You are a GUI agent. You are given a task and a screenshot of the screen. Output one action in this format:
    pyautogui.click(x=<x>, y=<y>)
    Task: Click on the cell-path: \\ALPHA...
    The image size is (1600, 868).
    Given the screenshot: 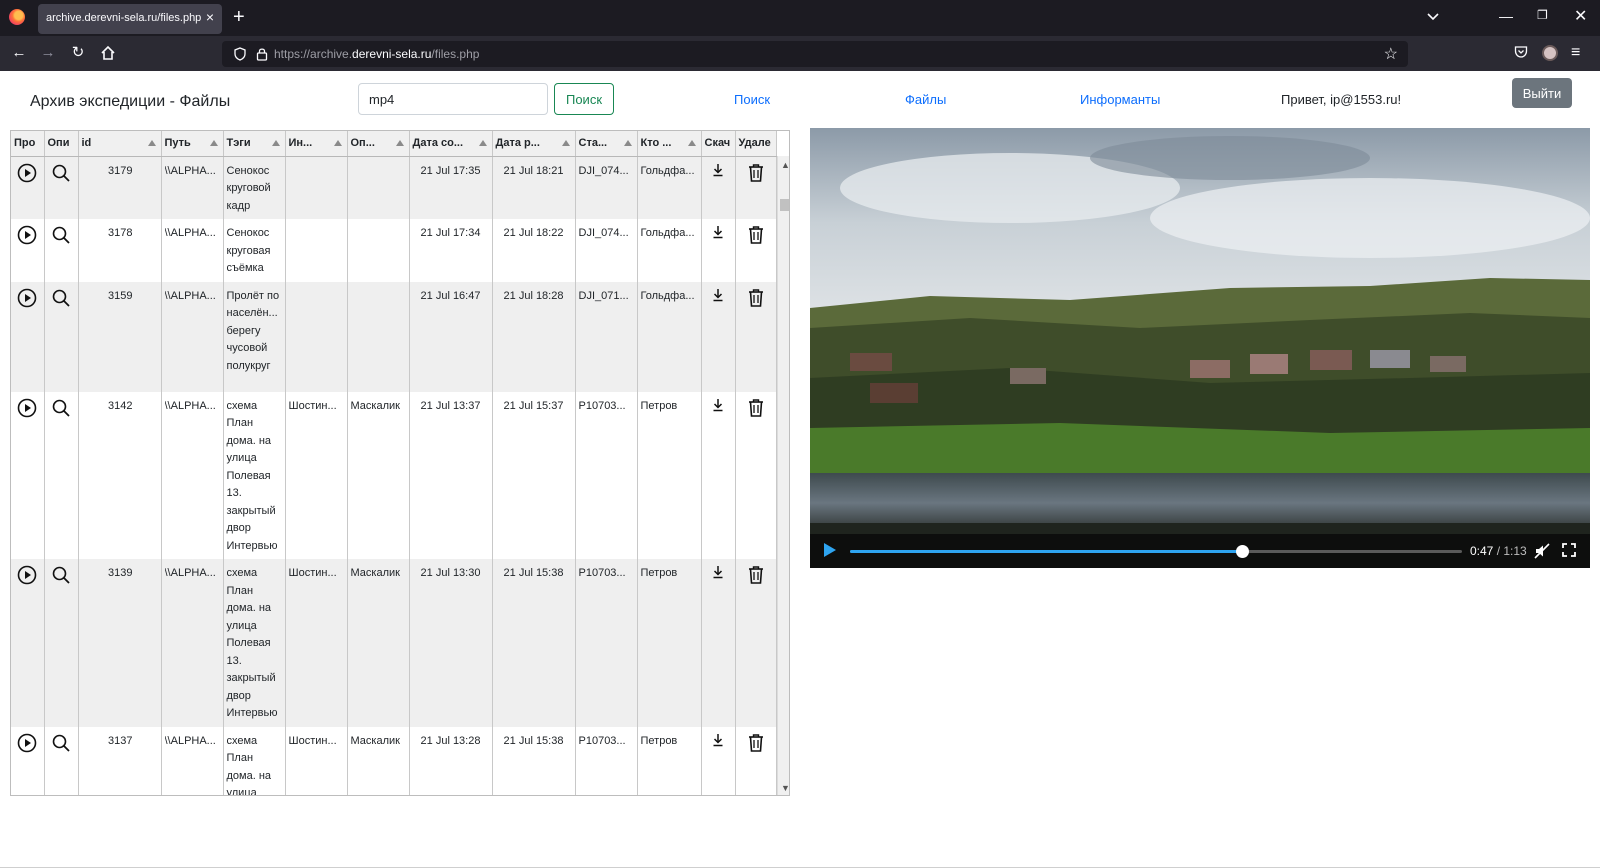 What is the action you would take?
    pyautogui.click(x=190, y=170)
    